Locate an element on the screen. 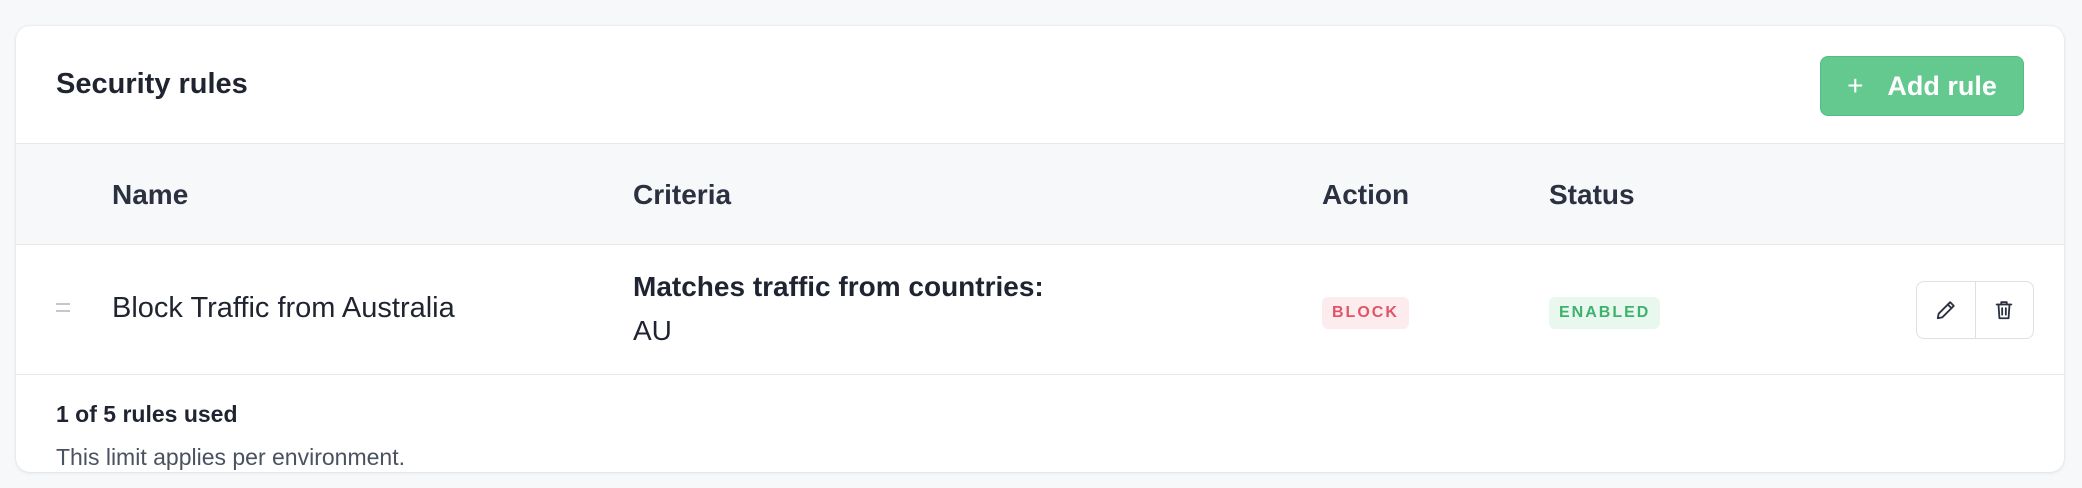 Image resolution: width=2082 pixels, height=488 pixels. edit-rule-button is located at coordinates (1946, 310).